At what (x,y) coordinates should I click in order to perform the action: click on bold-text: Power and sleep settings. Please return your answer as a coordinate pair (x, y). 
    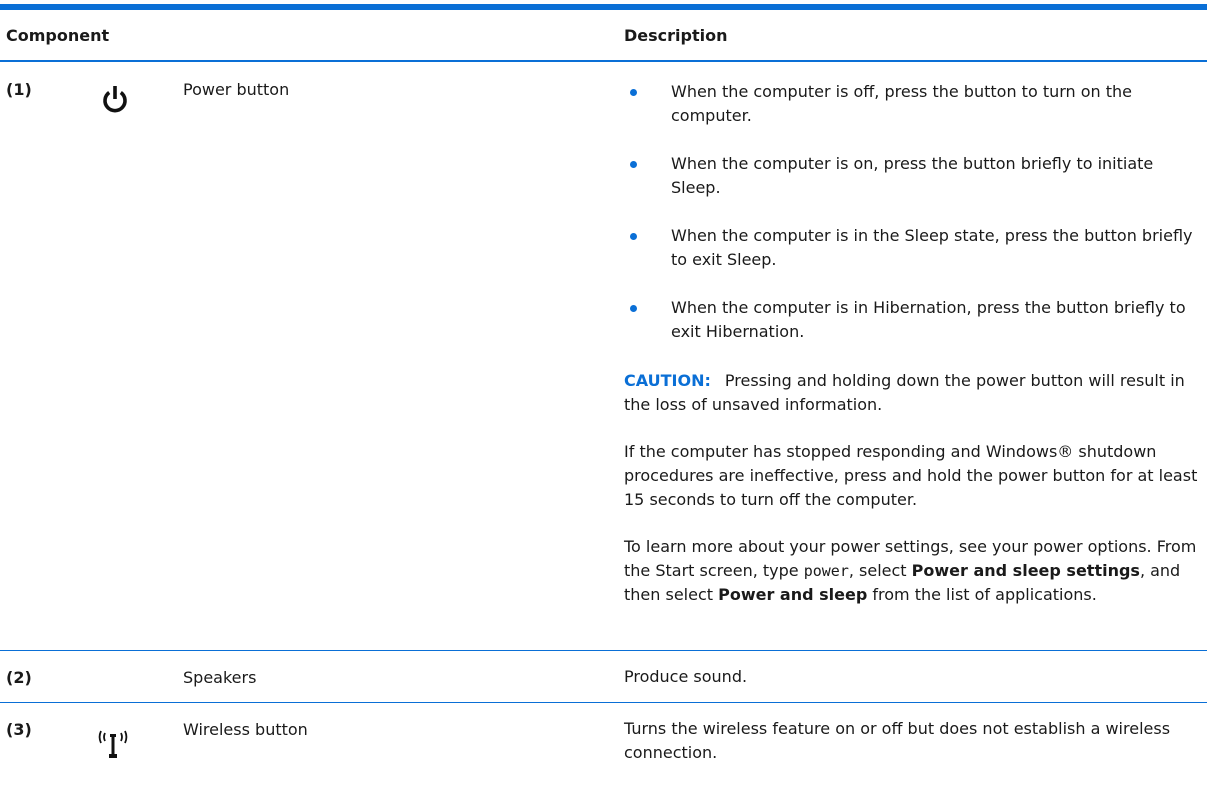
    Looking at the image, I should click on (1025, 570).